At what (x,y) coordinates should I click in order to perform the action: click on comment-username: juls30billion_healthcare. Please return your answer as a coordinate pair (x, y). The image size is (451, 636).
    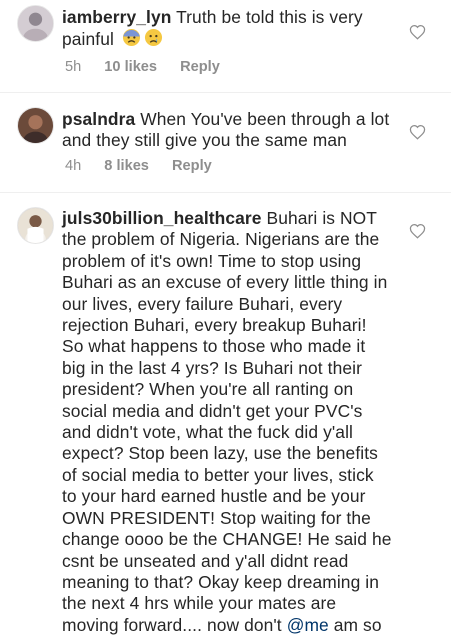
    Looking at the image, I should click on (162, 218).